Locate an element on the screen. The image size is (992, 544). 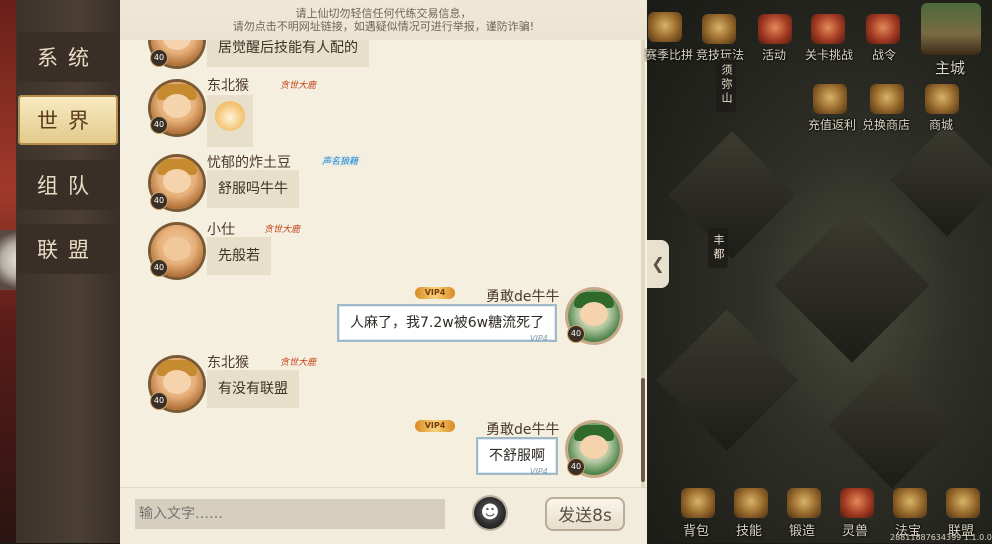
alliance-icon is located at coordinates (963, 503).